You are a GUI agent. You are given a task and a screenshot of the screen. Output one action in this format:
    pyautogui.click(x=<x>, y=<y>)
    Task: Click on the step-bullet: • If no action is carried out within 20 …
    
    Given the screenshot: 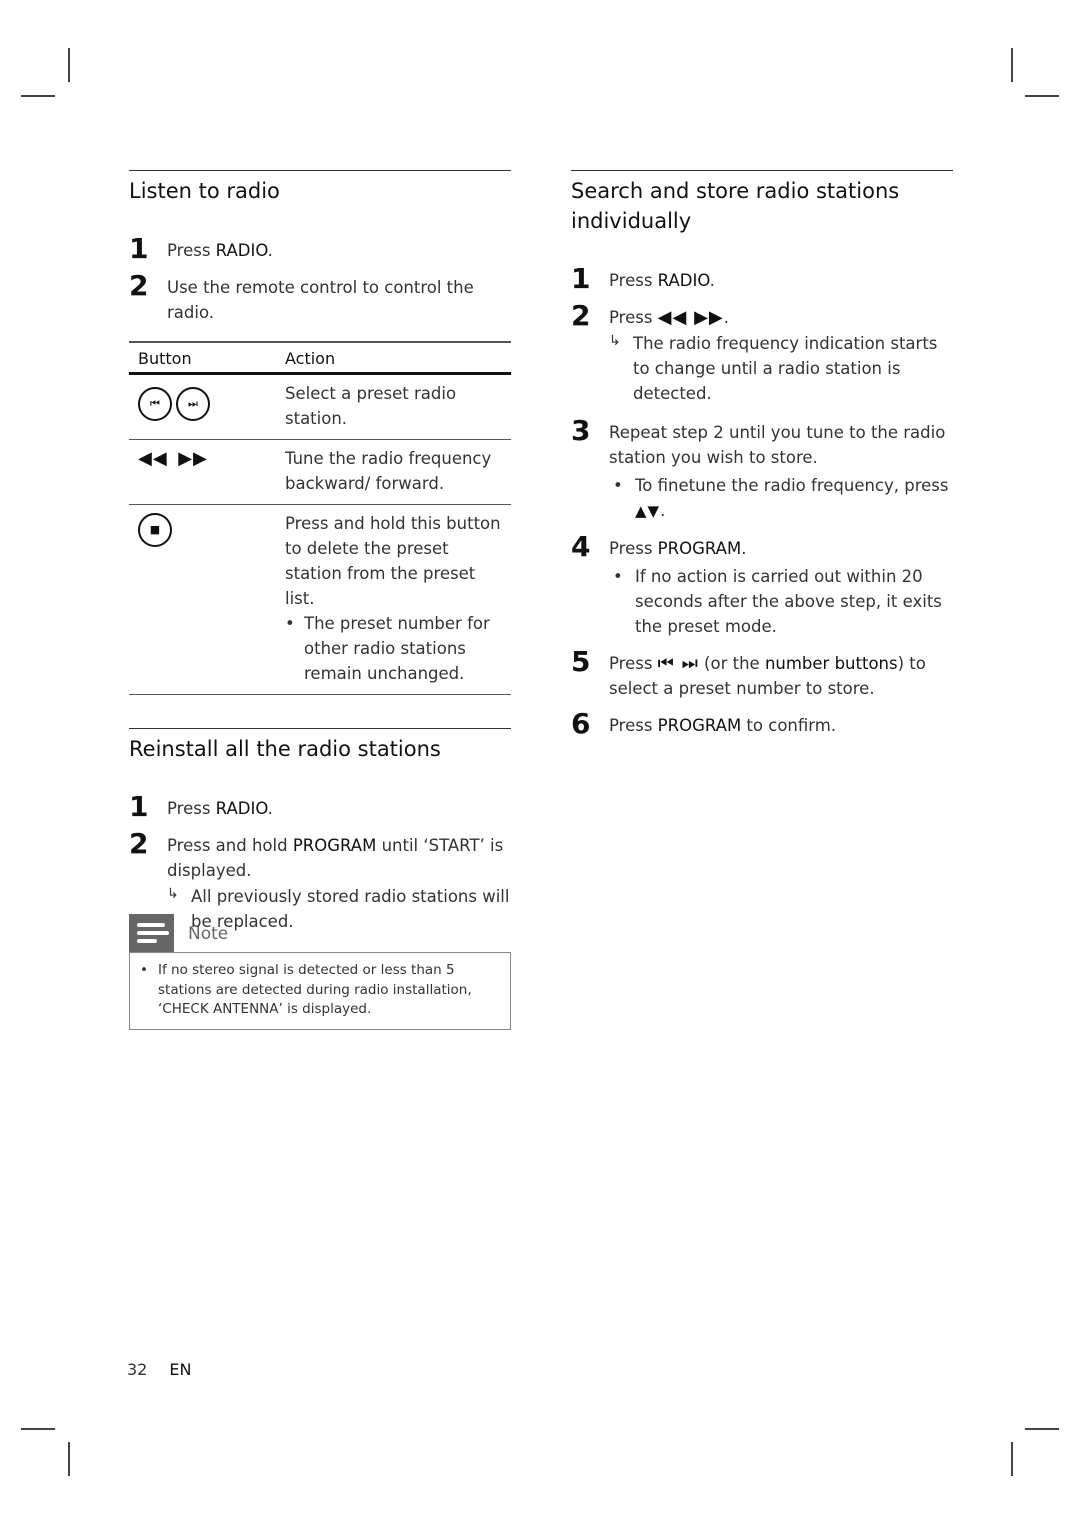 What is the action you would take?
    pyautogui.click(x=777, y=601)
    